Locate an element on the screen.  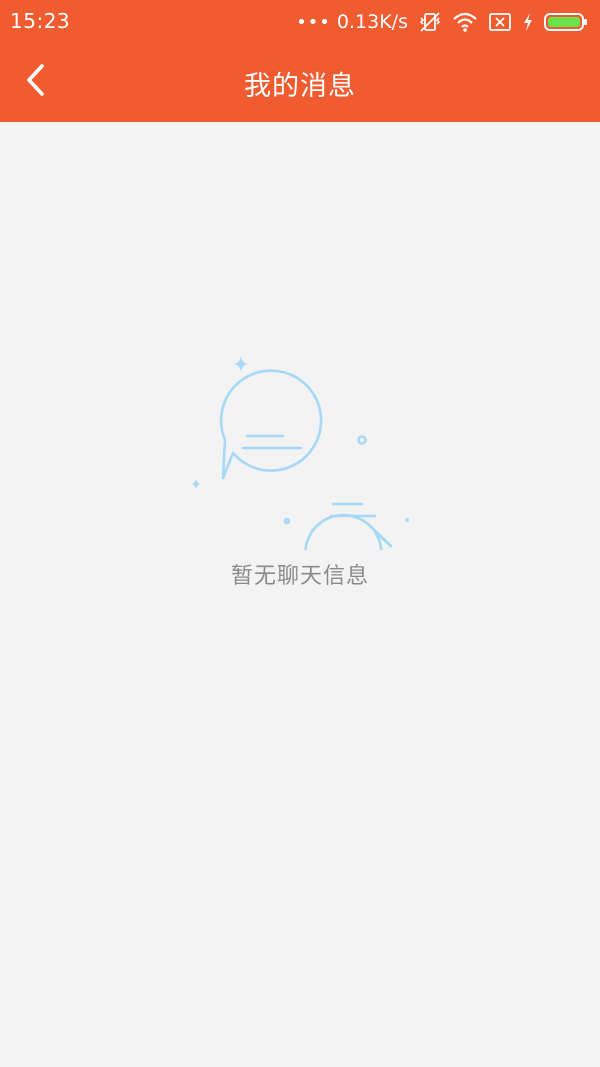
battery-icon is located at coordinates (566, 22).